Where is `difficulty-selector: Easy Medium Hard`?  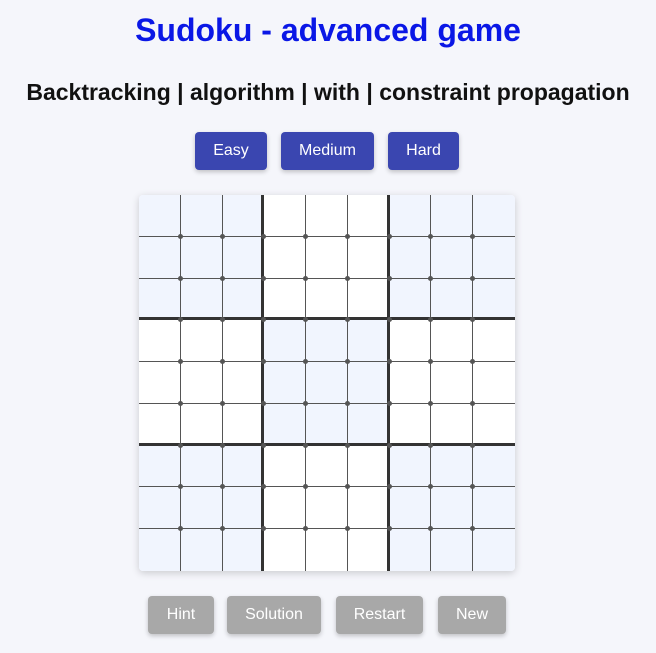 difficulty-selector: Easy Medium Hard is located at coordinates (328, 151).